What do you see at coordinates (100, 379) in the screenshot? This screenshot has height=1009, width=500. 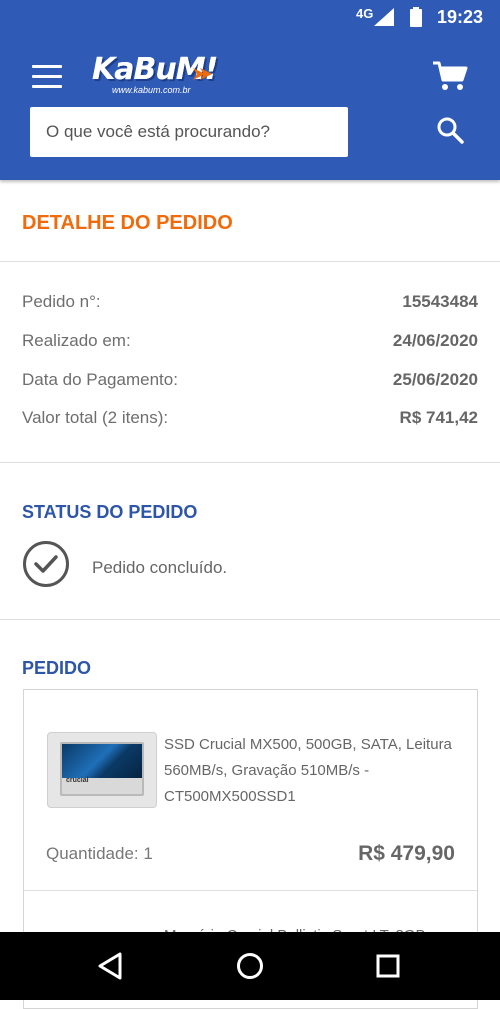 I see `payment-date-label: Data do Pagamento:` at bounding box center [100, 379].